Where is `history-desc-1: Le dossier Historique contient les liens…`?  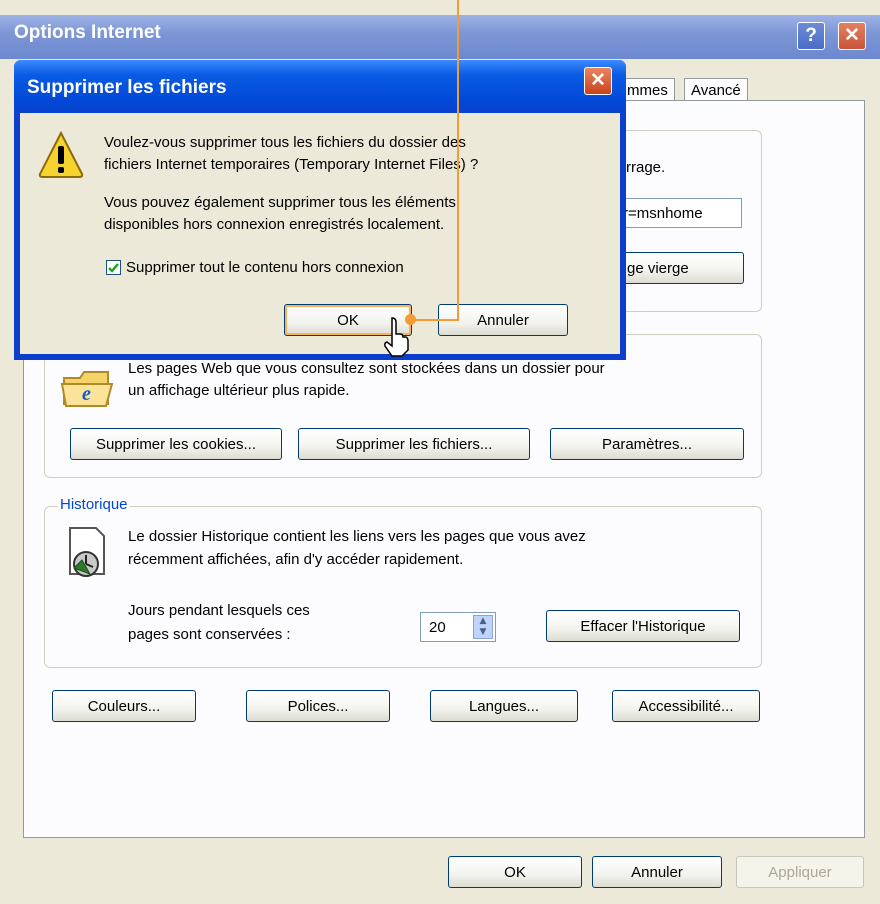
history-desc-1: Le dossier Historique contient les liens… is located at coordinates (357, 536).